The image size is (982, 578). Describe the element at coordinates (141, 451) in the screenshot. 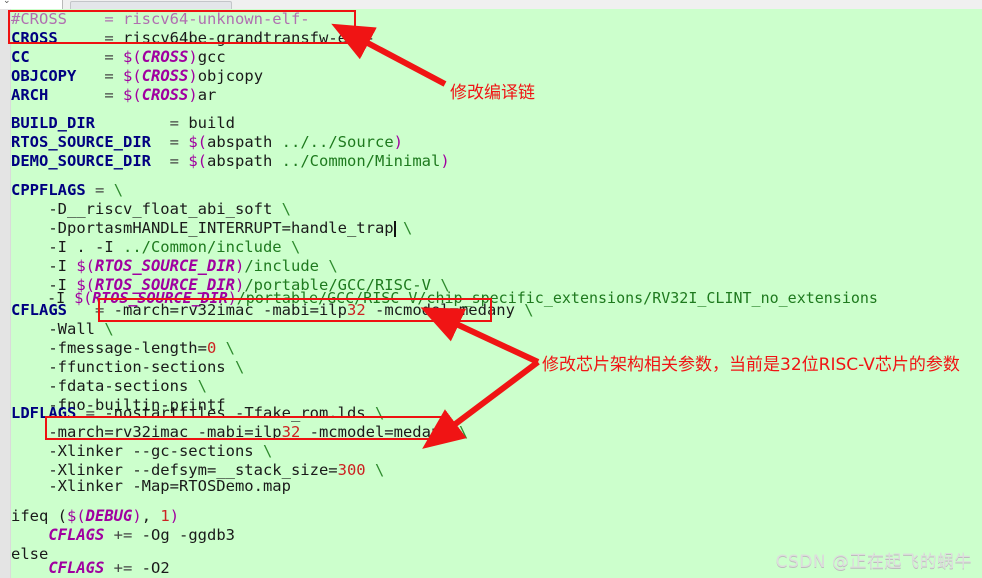

I see `code-line: -Xlinker --gc-sections \` at that location.